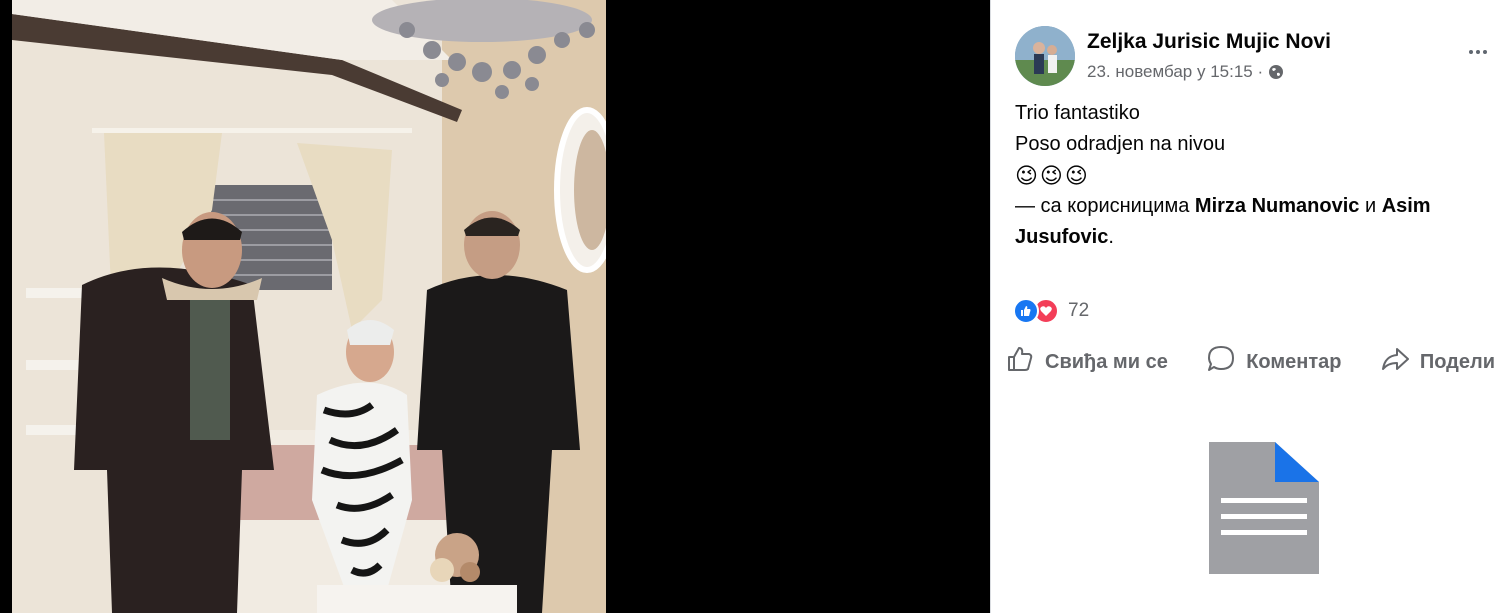  I want to click on reactions-summary: 72, so click(1051, 311).